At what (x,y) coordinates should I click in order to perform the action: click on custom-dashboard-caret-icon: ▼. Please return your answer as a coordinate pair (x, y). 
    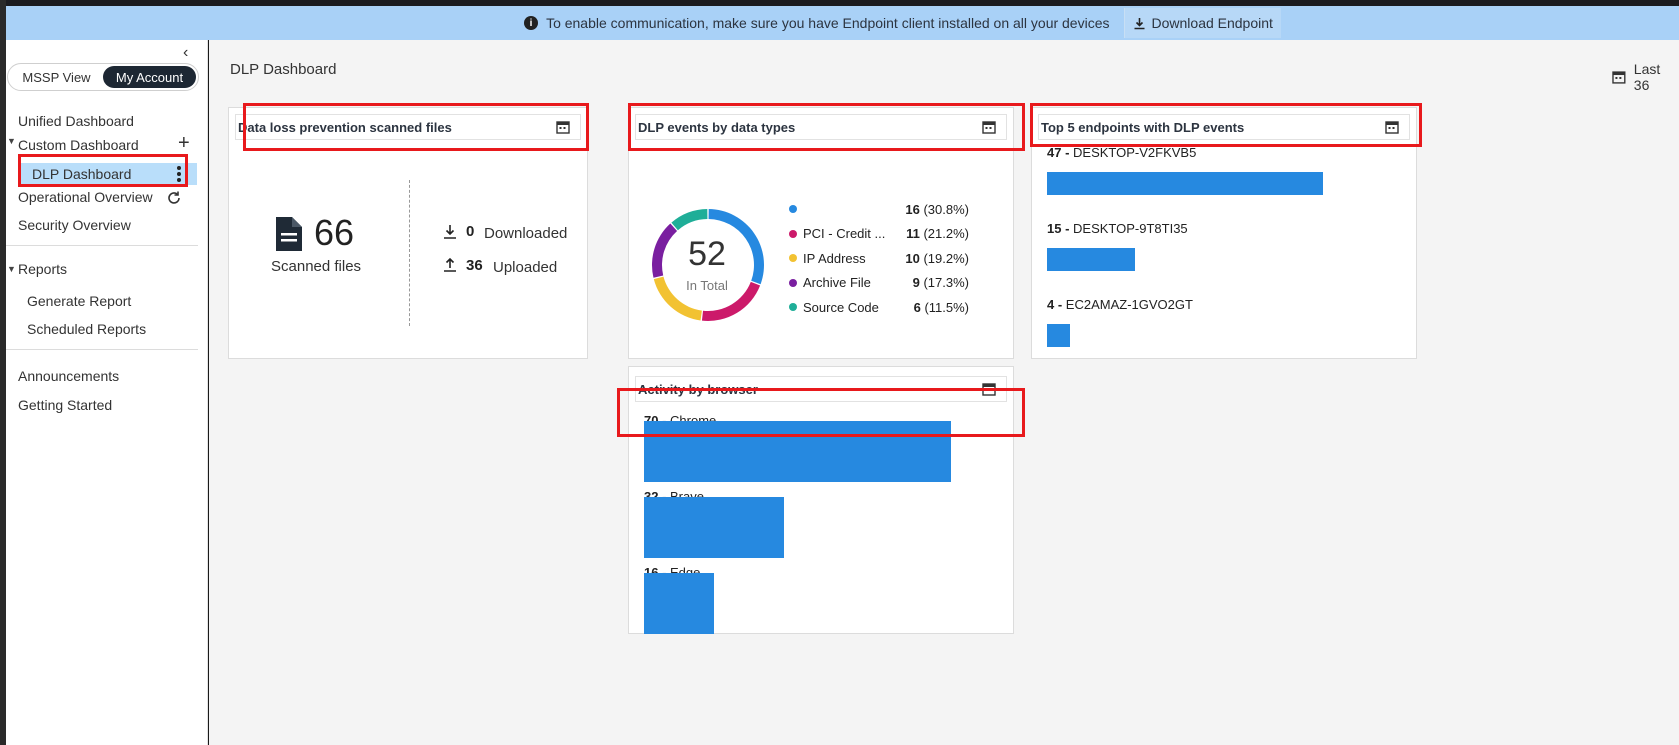
    Looking at the image, I should click on (11, 141).